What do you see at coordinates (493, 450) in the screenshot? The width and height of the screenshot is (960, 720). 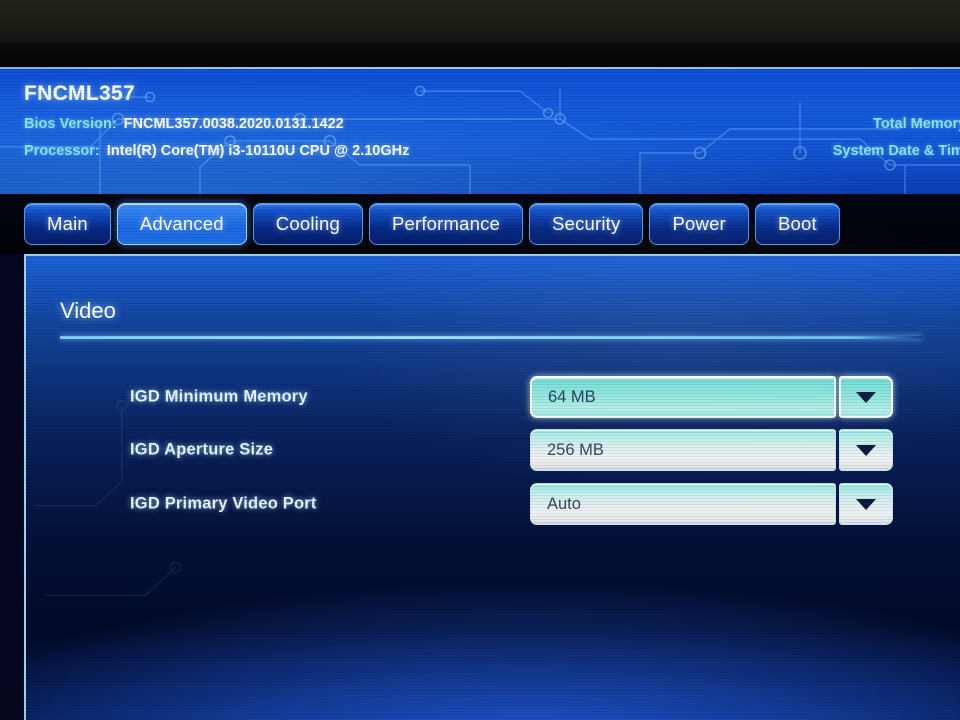 I see `setting-row-igd-aperture-size: IGD Aperture Size 256 MB` at bounding box center [493, 450].